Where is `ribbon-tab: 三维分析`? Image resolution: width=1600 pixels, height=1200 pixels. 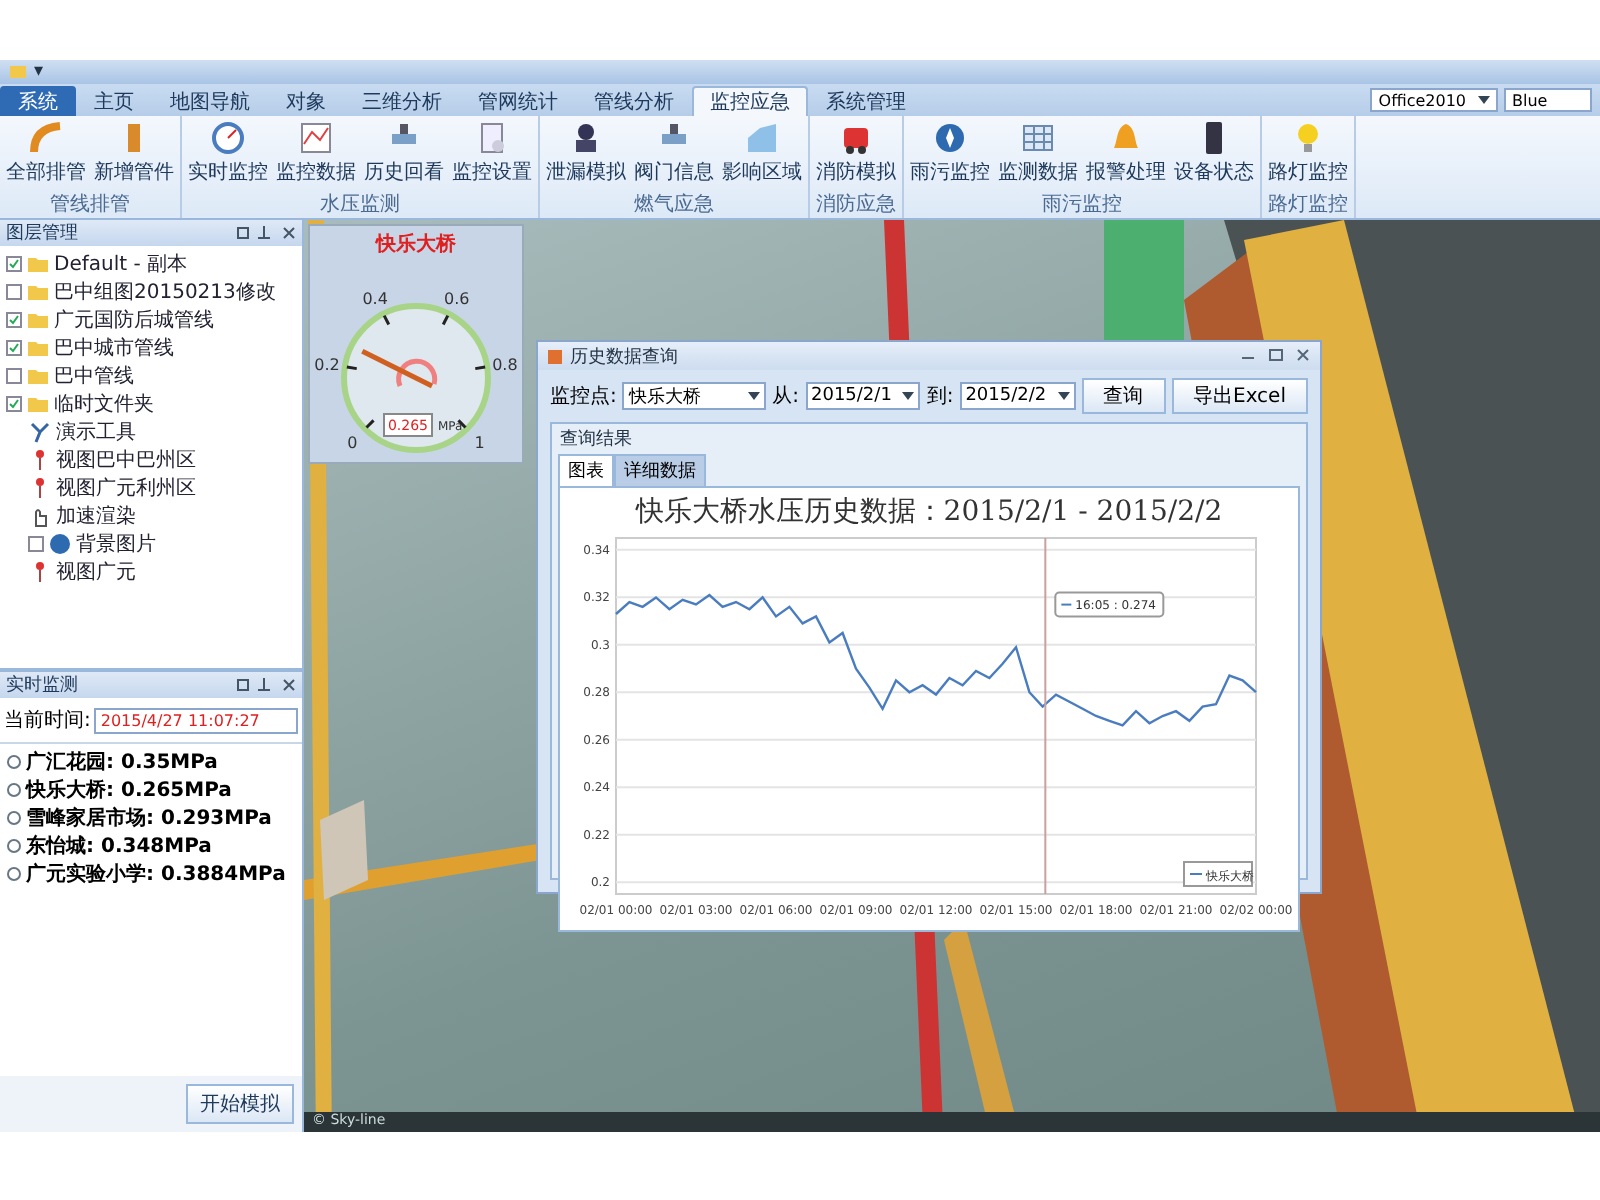
ribbon-tab: 三维分析 is located at coordinates (402, 101).